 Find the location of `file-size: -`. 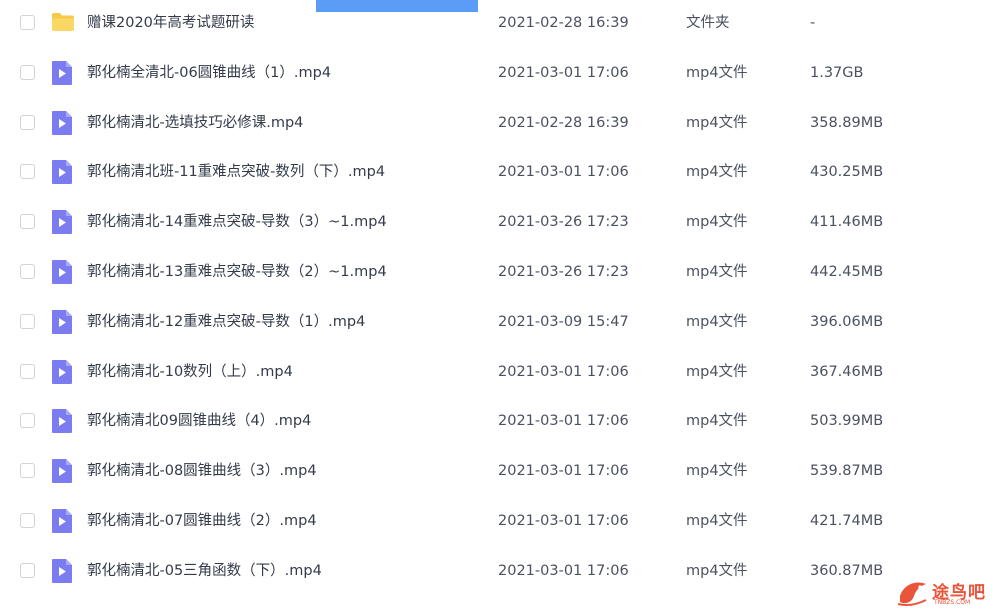

file-size: - is located at coordinates (813, 23).